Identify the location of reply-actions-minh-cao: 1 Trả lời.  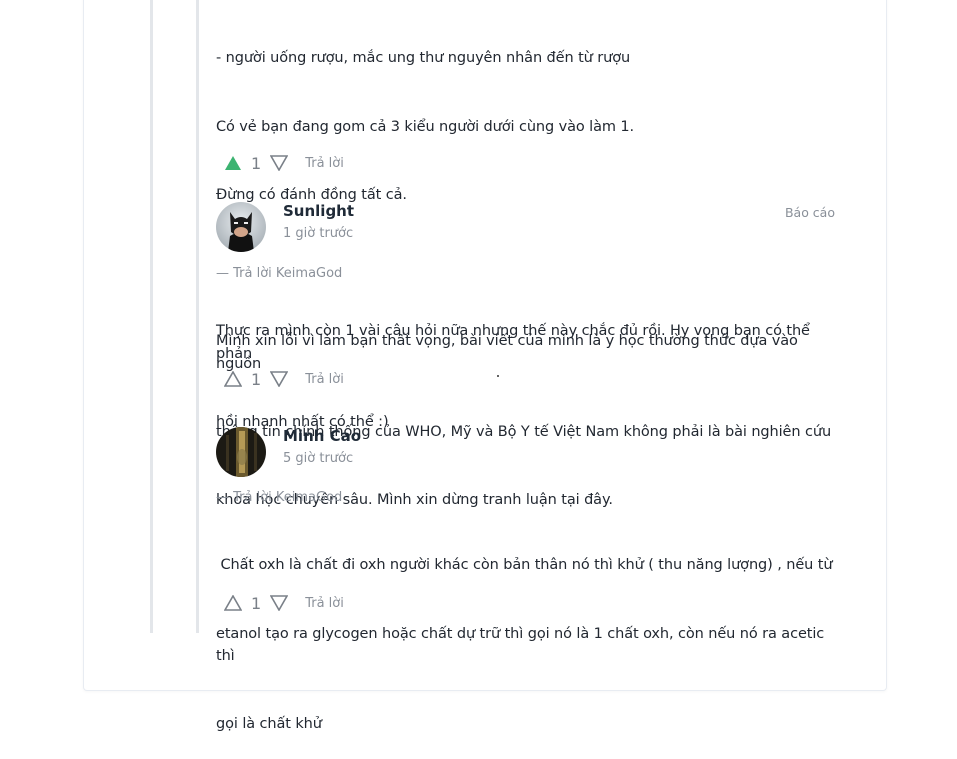
(283, 603).